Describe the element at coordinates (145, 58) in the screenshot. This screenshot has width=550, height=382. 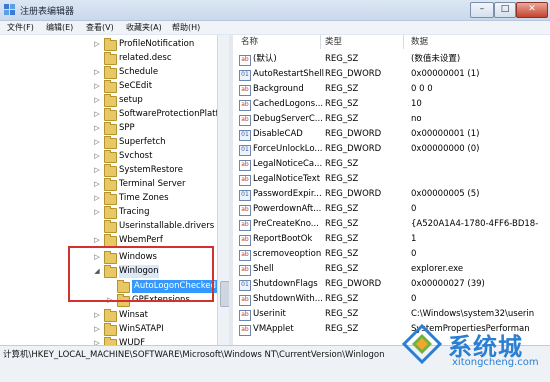
I see `tree-item-label: related.desc` at that location.